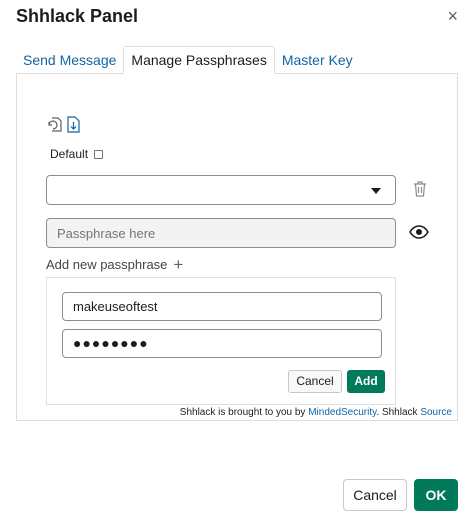 This screenshot has width=474, height=515. What do you see at coordinates (64, 124) in the screenshot?
I see `import-export-icons` at bounding box center [64, 124].